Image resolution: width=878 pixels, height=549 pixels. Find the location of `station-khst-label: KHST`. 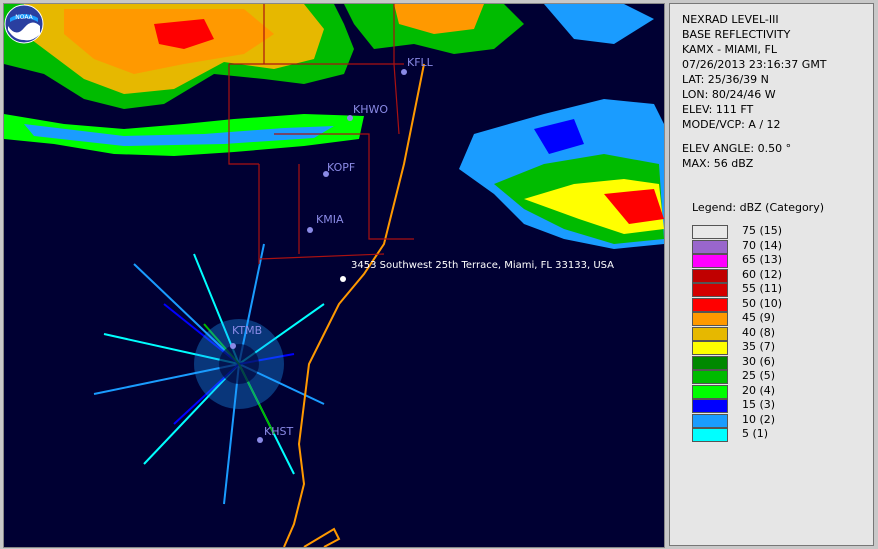

station-khst-label: KHST is located at coordinates (278, 431).